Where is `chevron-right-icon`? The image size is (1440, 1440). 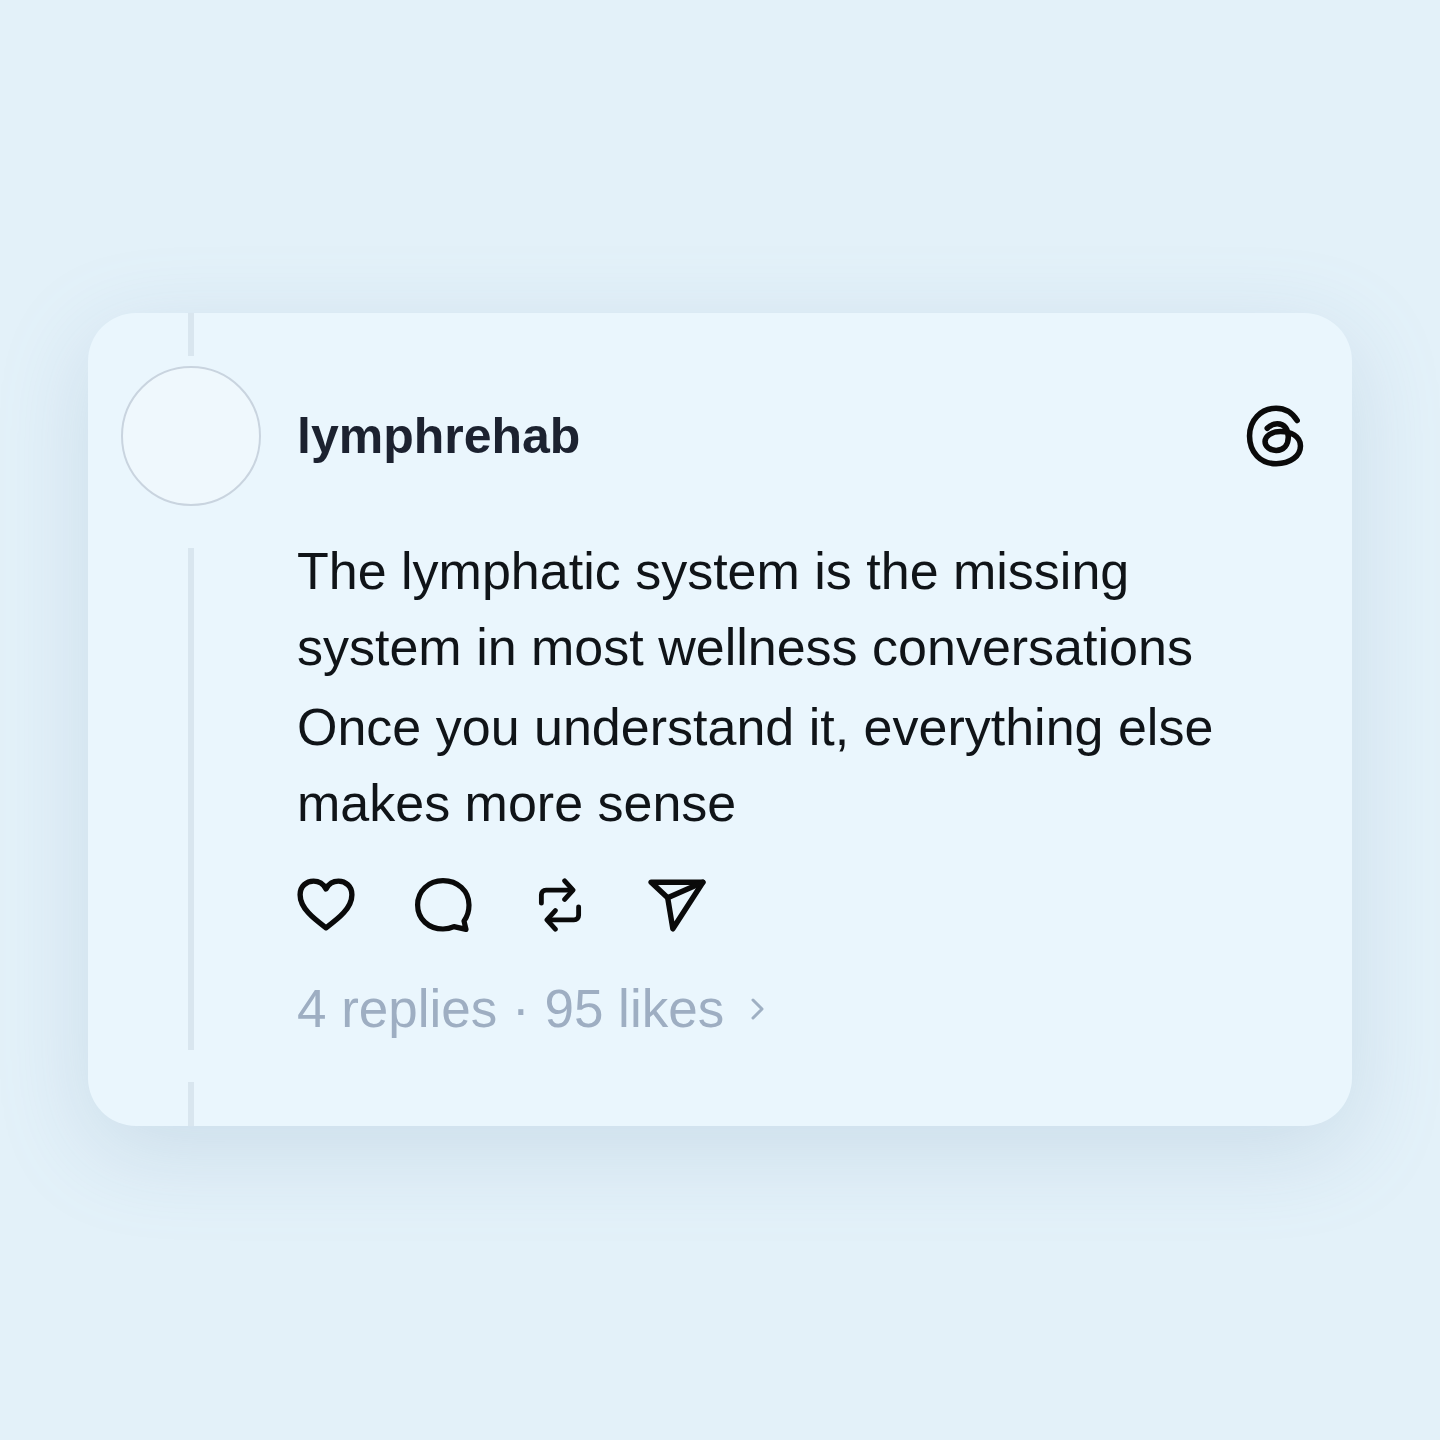
chevron-right-icon is located at coordinates (758, 1009).